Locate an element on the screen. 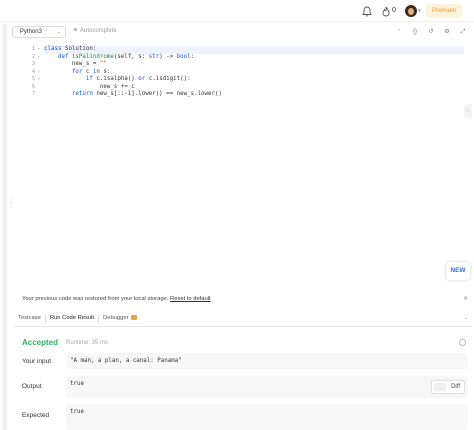 This screenshot has height=430, width=474. fullscreen-icon: ⤢ is located at coordinates (463, 32).